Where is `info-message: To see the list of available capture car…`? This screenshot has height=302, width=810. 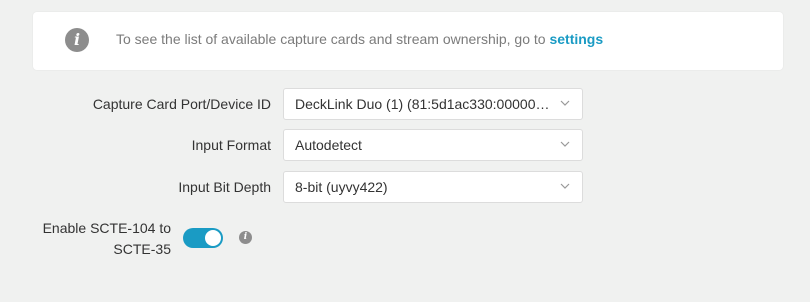
info-message: To see the list of available capture car… is located at coordinates (359, 39).